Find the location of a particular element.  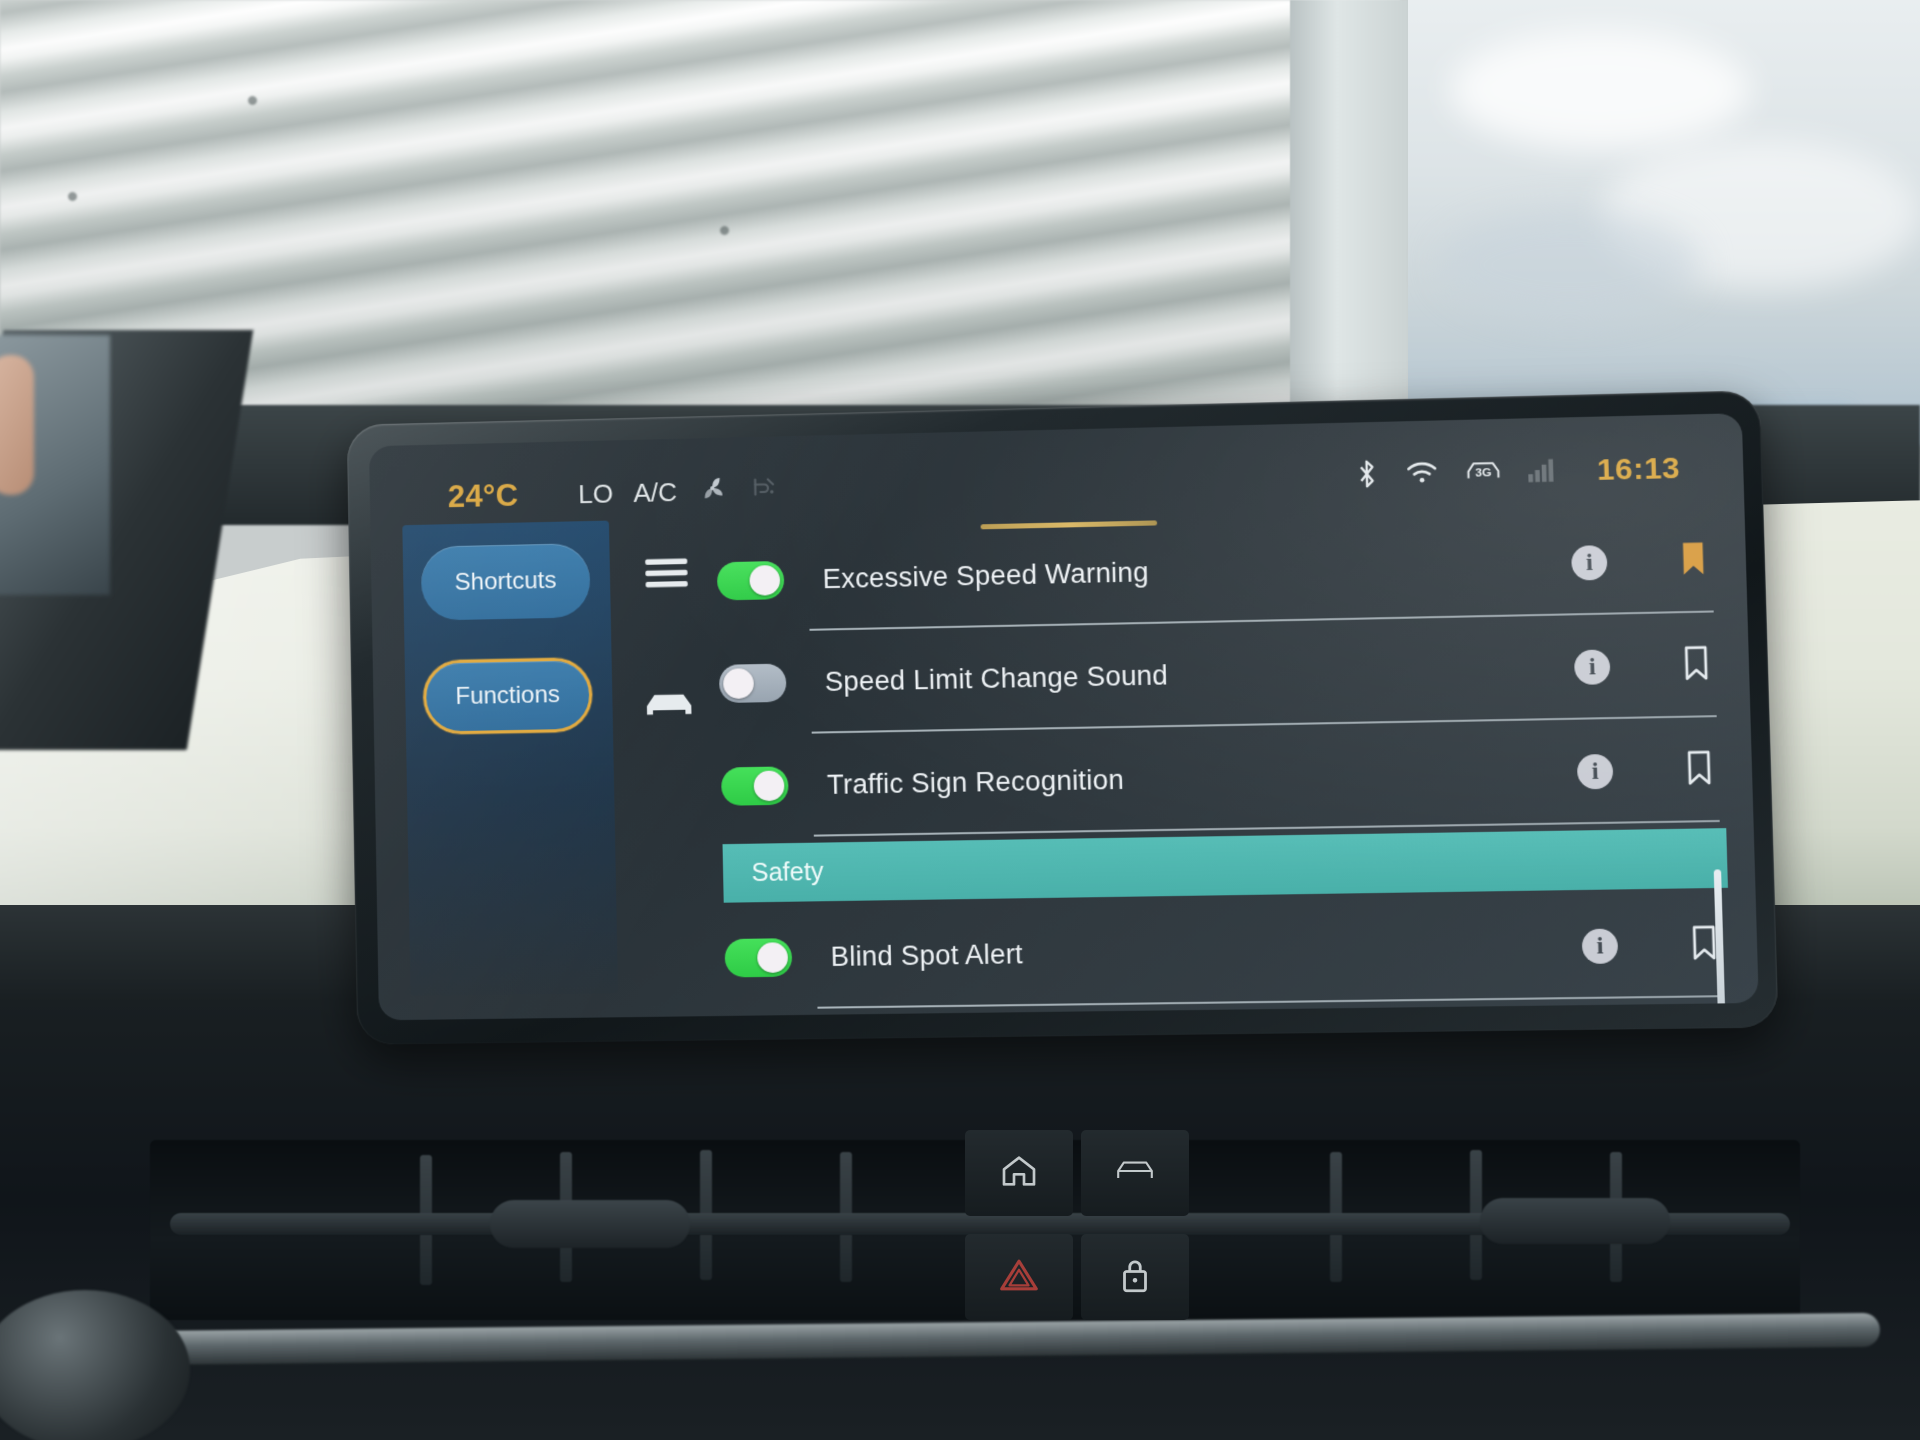

row-label: Blind Spot Alert is located at coordinates (927, 955).